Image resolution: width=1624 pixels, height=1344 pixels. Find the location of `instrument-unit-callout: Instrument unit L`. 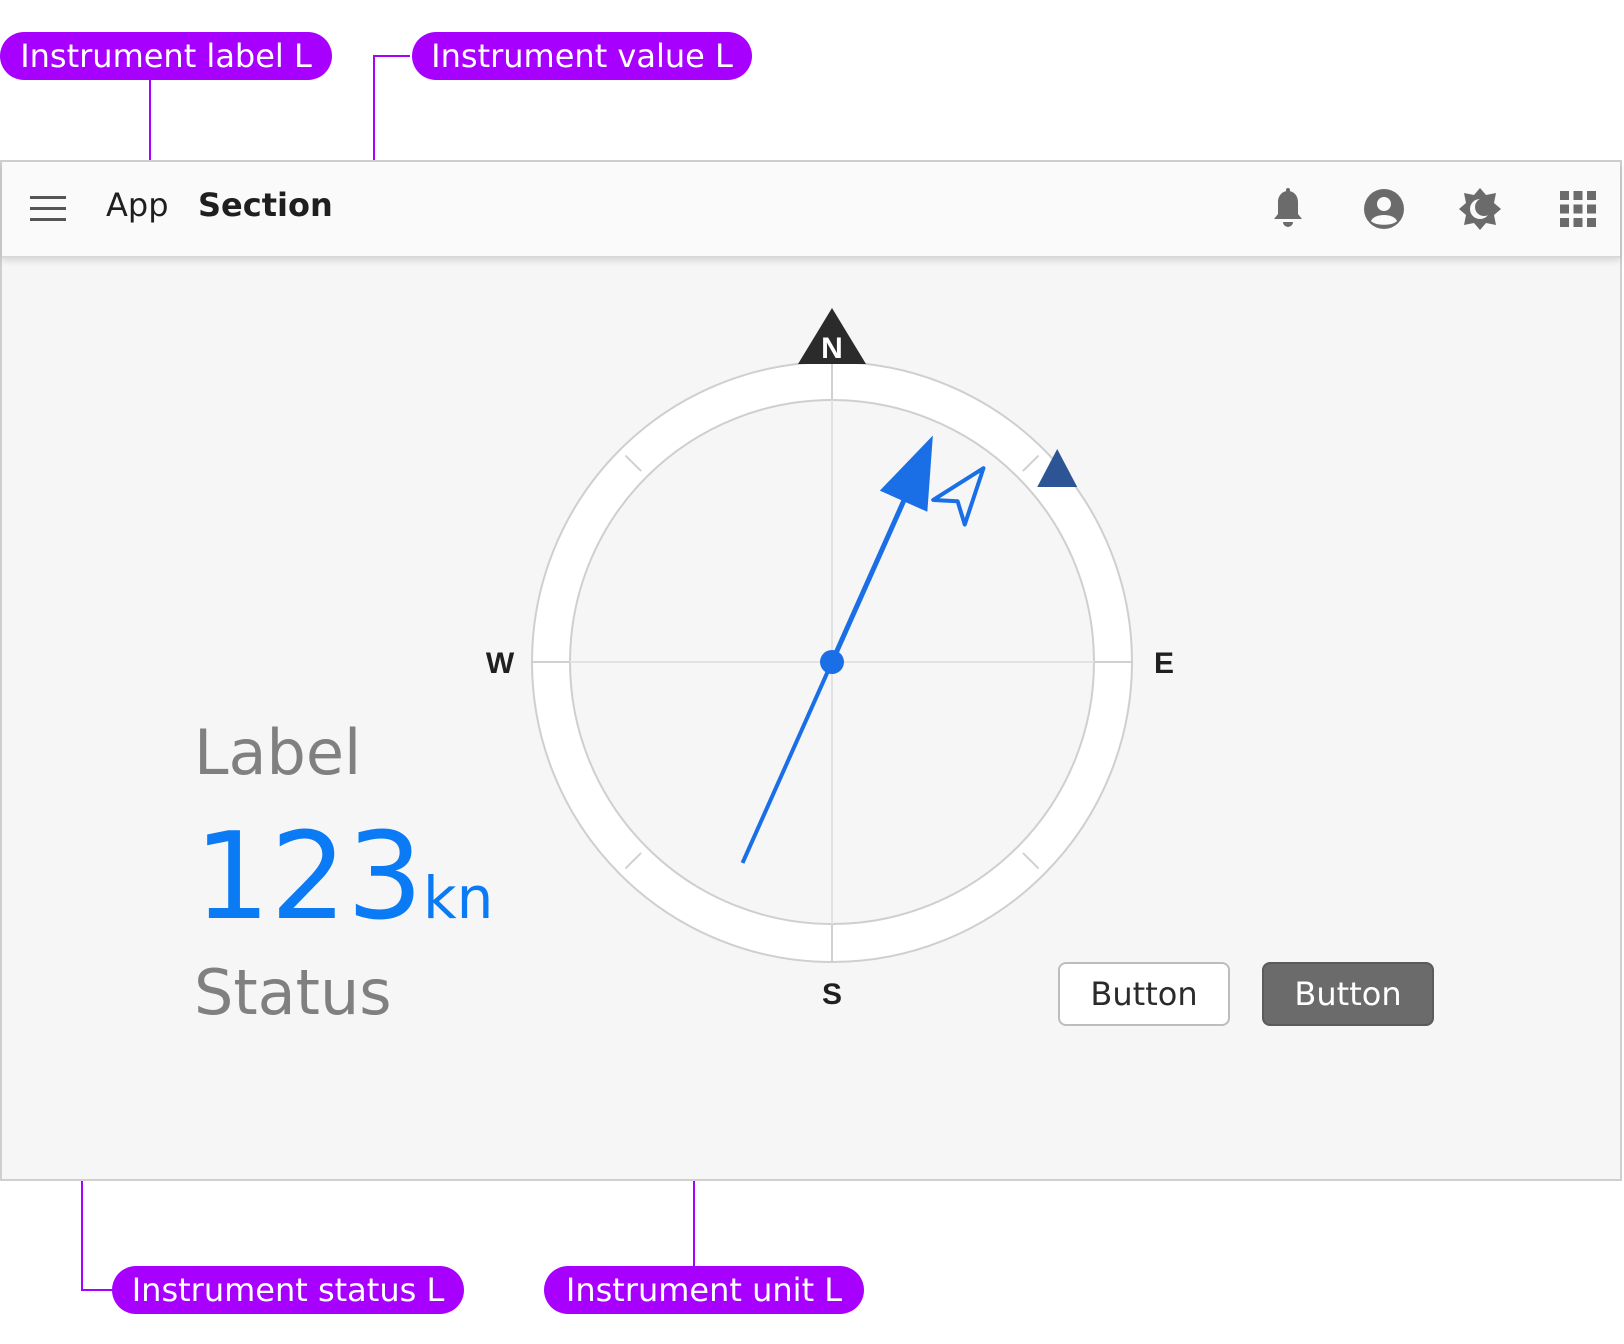

instrument-unit-callout: Instrument unit L is located at coordinates (704, 1290).